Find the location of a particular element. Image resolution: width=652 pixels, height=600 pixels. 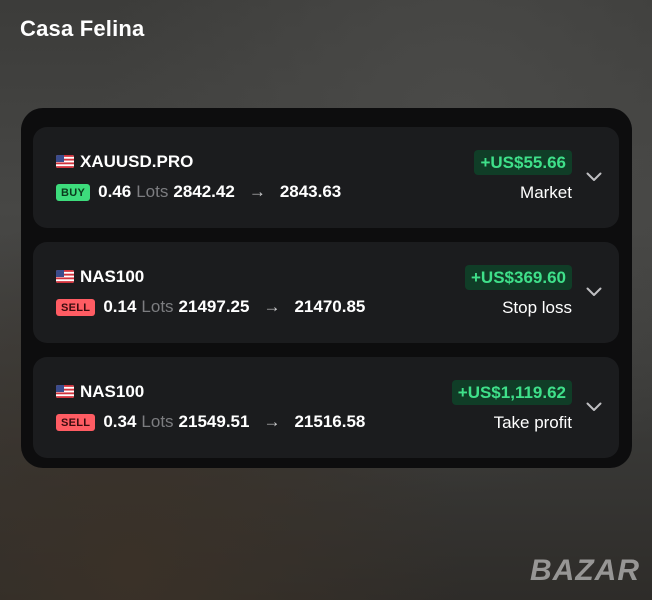

close-price: 2843.63 is located at coordinates (310, 191).